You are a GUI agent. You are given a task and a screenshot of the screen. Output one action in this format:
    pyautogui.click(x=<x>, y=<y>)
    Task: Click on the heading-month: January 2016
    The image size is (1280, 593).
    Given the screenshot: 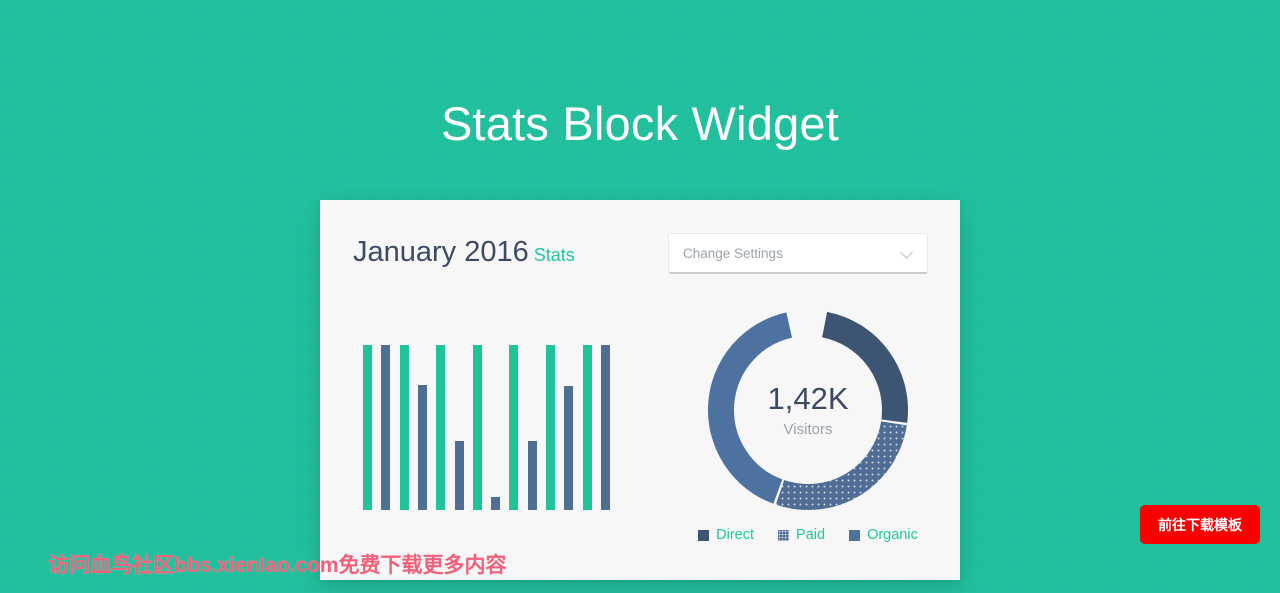 What is the action you would take?
    pyautogui.click(x=441, y=252)
    